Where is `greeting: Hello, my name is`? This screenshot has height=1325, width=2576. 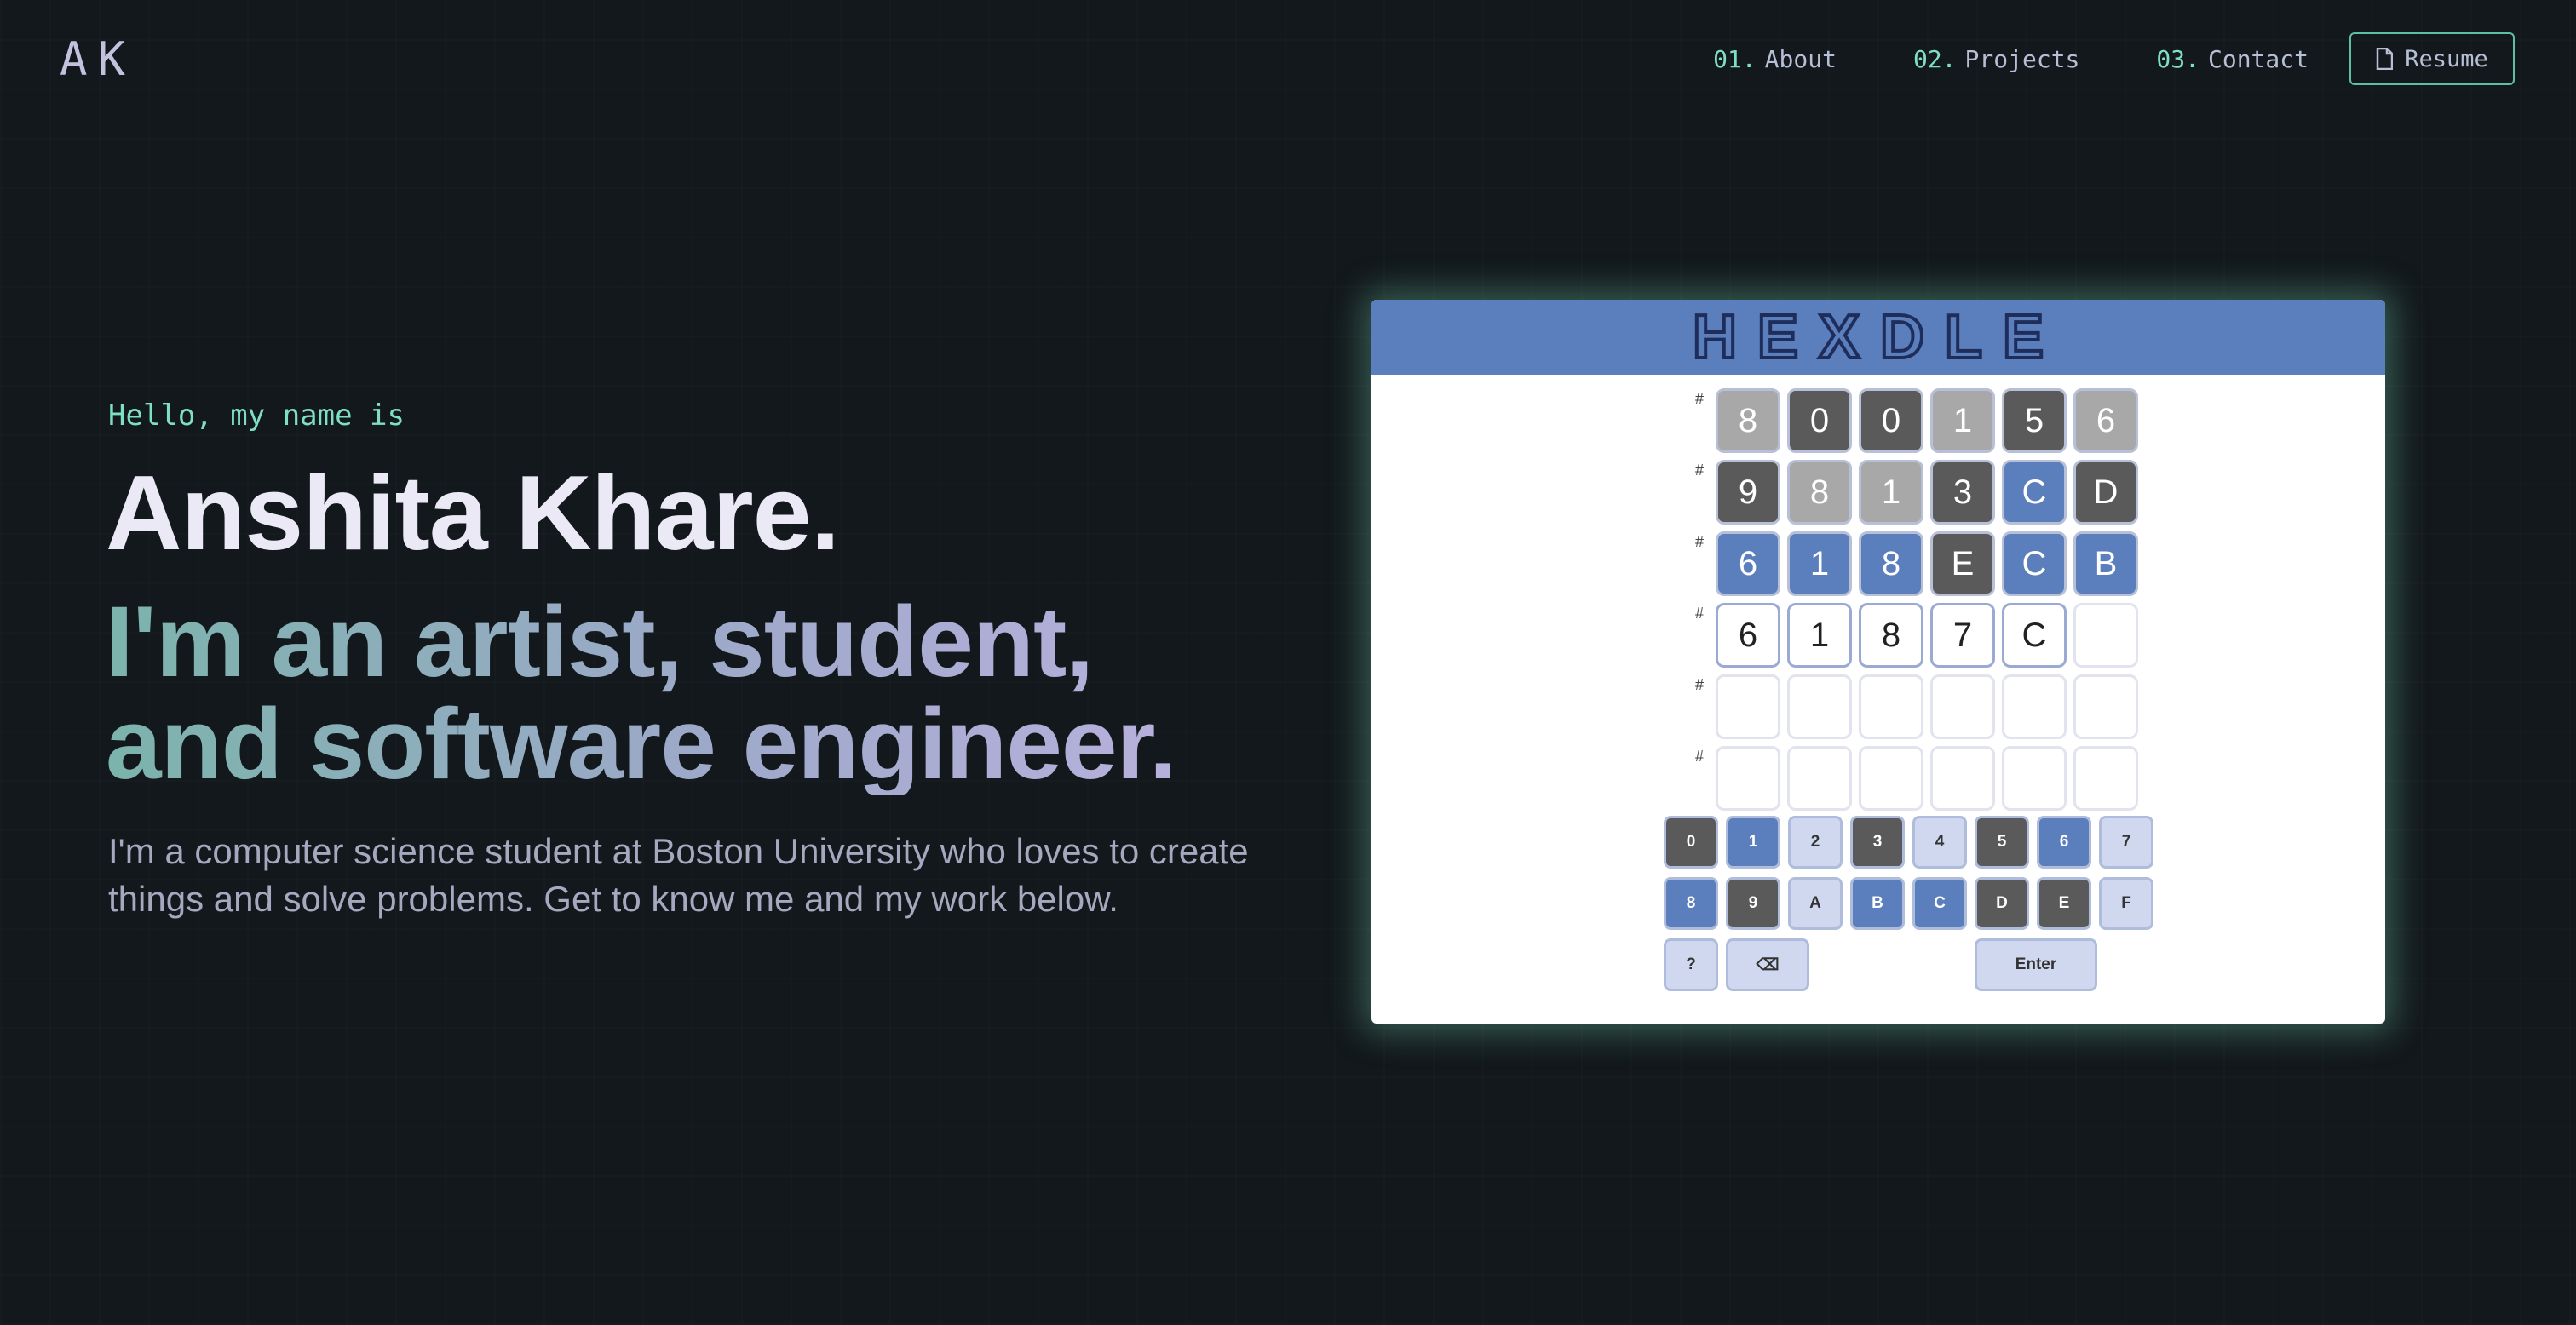 greeting: Hello, my name is is located at coordinates (256, 416).